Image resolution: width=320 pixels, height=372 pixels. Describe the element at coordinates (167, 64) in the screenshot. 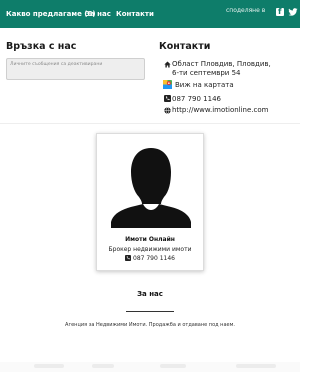

I see `home-icon` at that location.